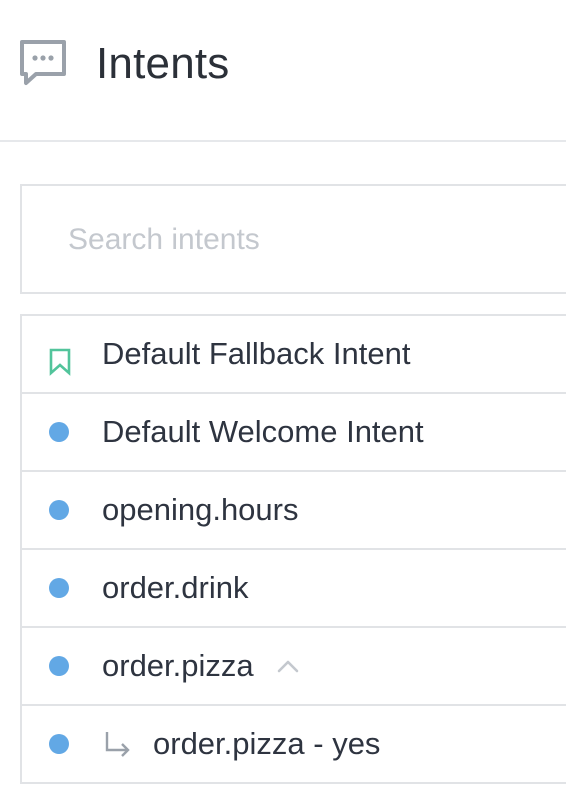  Describe the element at coordinates (163, 63) in the screenshot. I see `page-title: Intents` at that location.